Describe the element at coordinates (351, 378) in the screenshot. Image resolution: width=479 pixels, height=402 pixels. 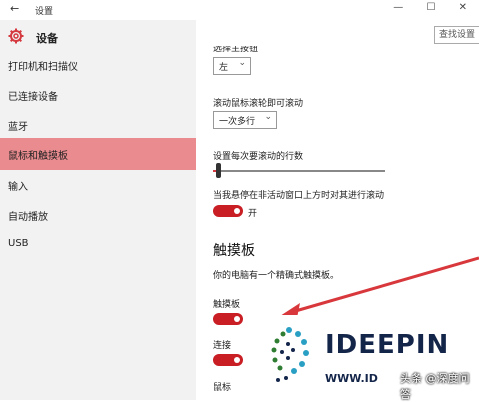
I see `brand-url-text: WWW.ID` at that location.